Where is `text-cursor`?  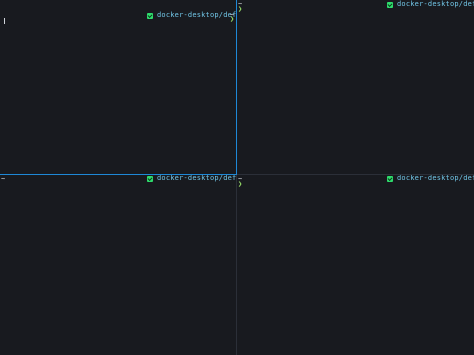 text-cursor is located at coordinates (4, 21).